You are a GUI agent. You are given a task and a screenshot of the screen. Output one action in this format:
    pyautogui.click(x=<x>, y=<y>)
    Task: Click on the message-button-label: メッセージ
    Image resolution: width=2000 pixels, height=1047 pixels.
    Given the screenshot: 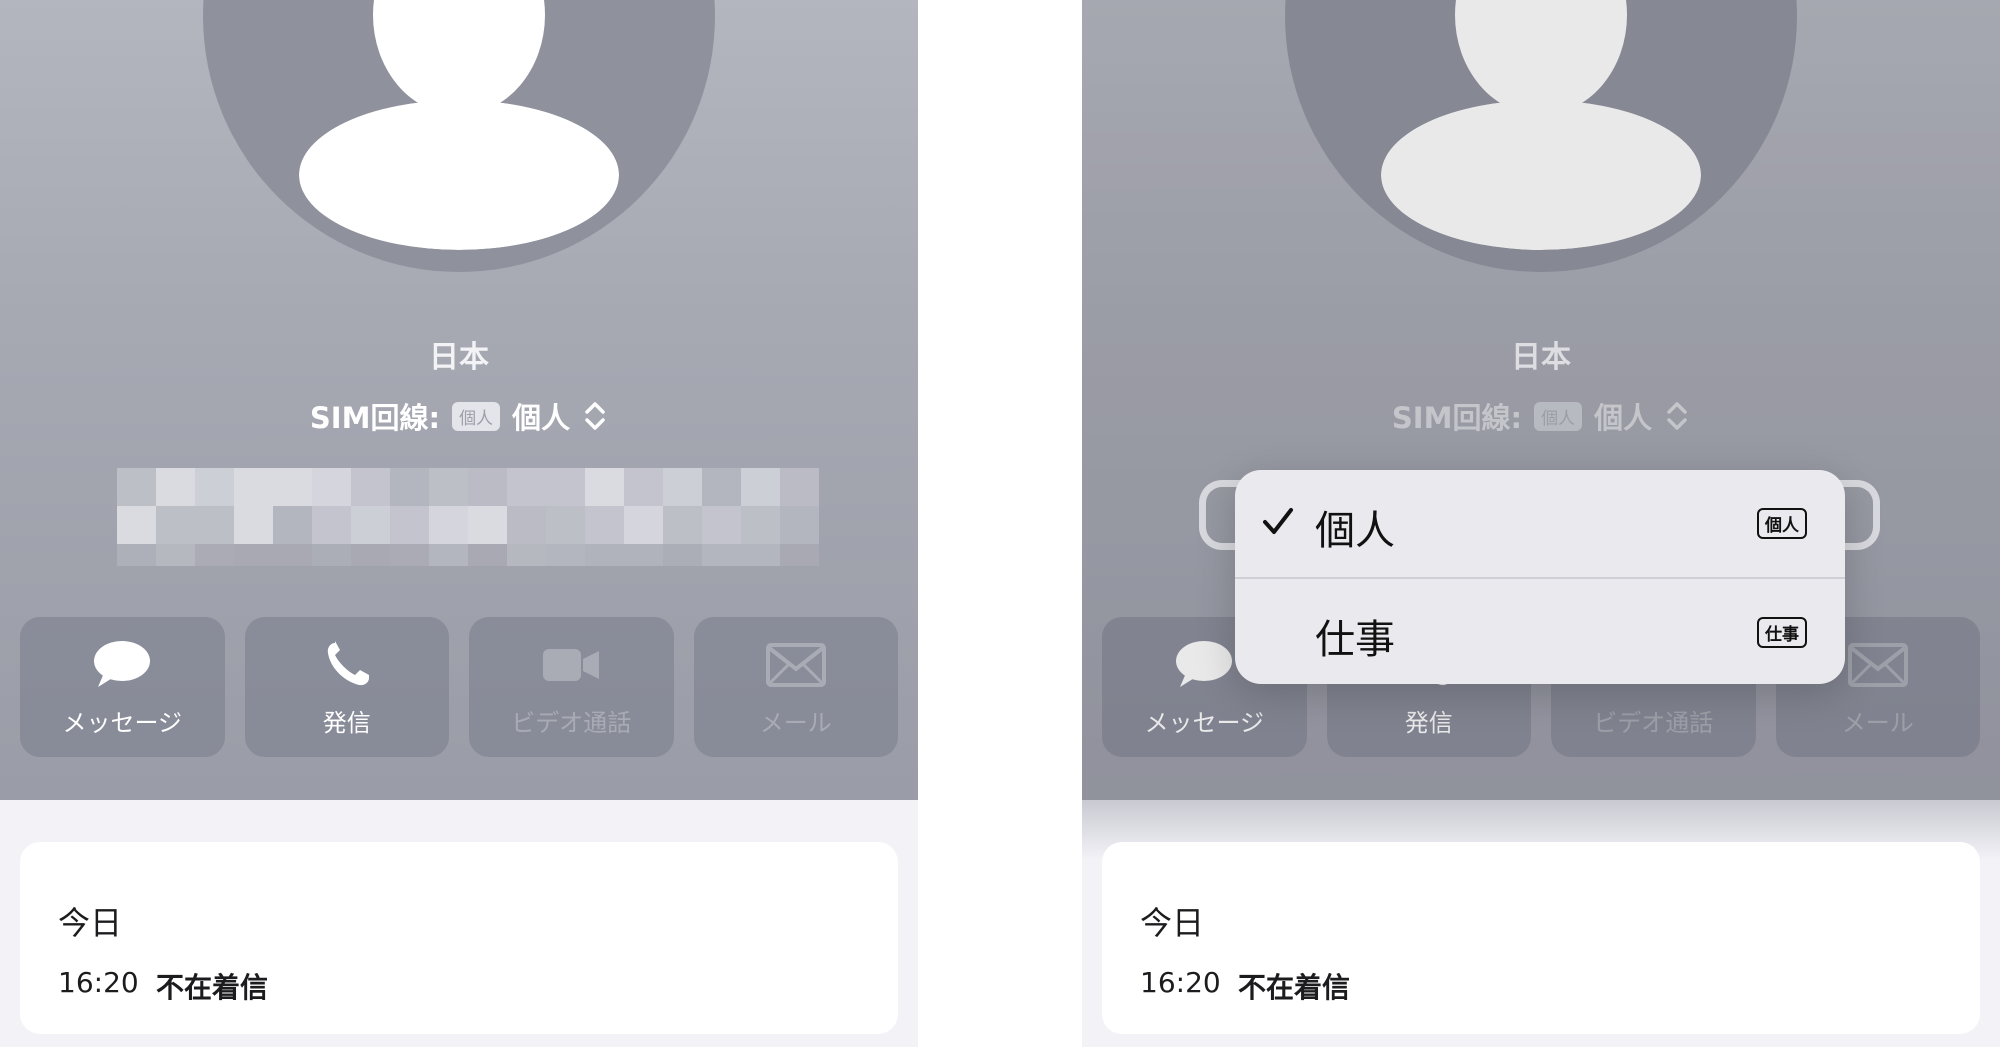 What is the action you would take?
    pyautogui.click(x=122, y=723)
    